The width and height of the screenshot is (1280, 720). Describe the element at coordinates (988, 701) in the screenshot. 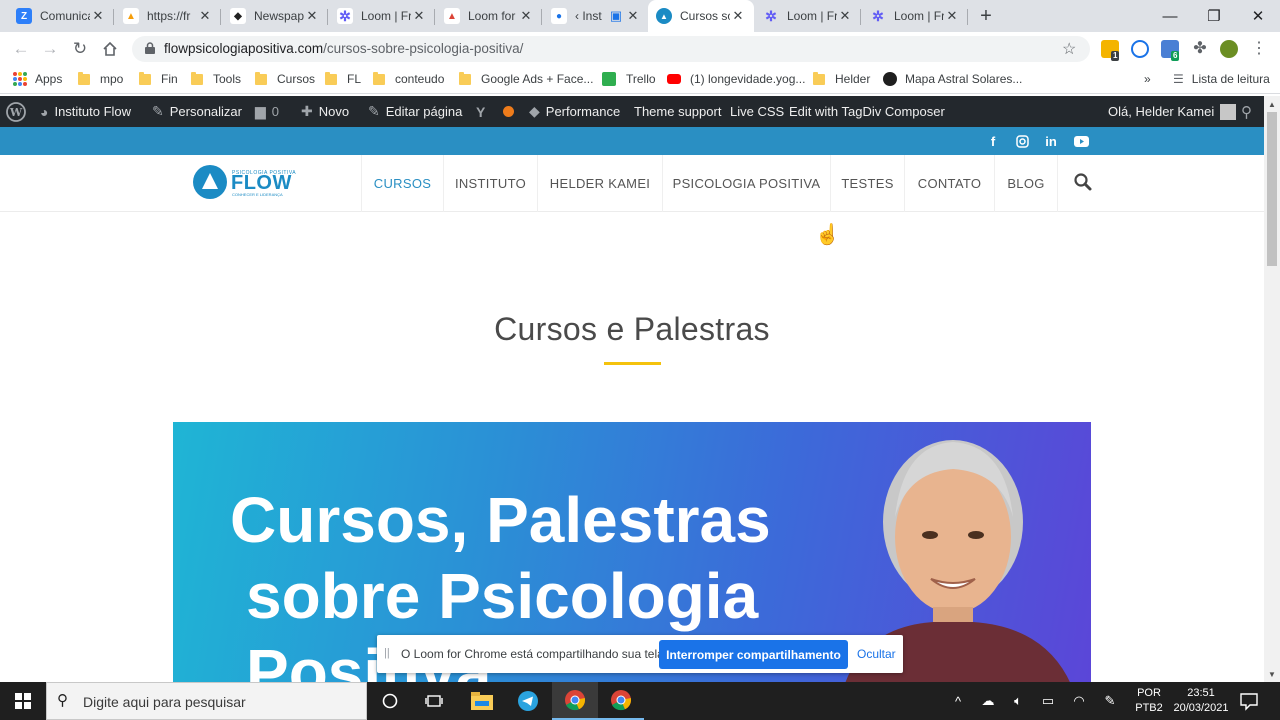

I see `onedrive-cloud-icon: ☁` at that location.